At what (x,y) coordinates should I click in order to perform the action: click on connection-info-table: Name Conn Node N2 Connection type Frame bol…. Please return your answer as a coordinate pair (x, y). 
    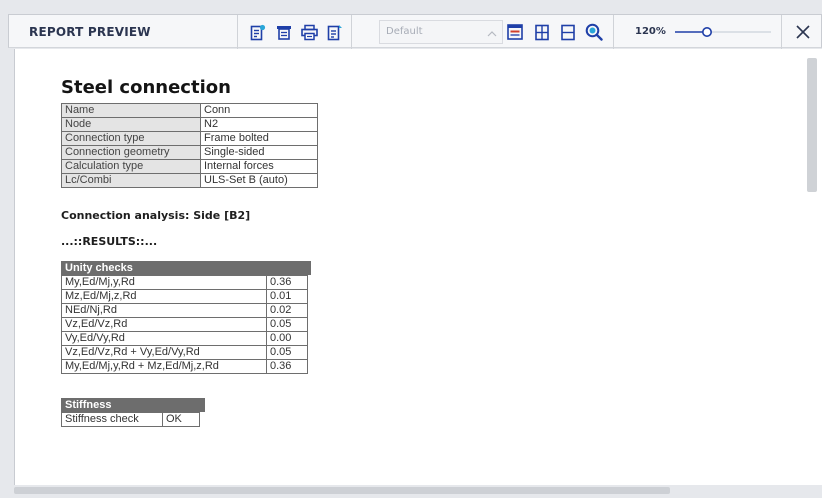
    Looking at the image, I should click on (189, 145).